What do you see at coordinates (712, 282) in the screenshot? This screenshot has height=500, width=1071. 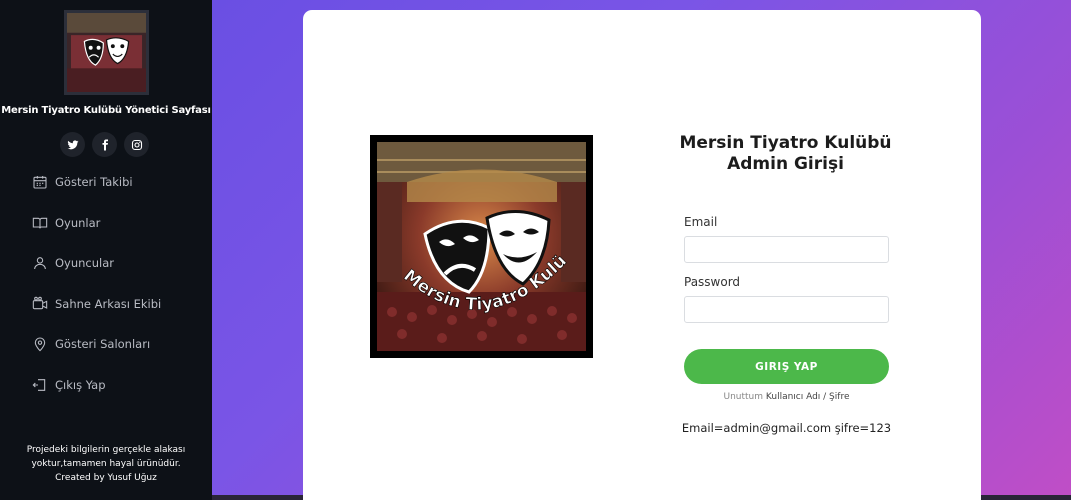 I see `password-label: Password` at bounding box center [712, 282].